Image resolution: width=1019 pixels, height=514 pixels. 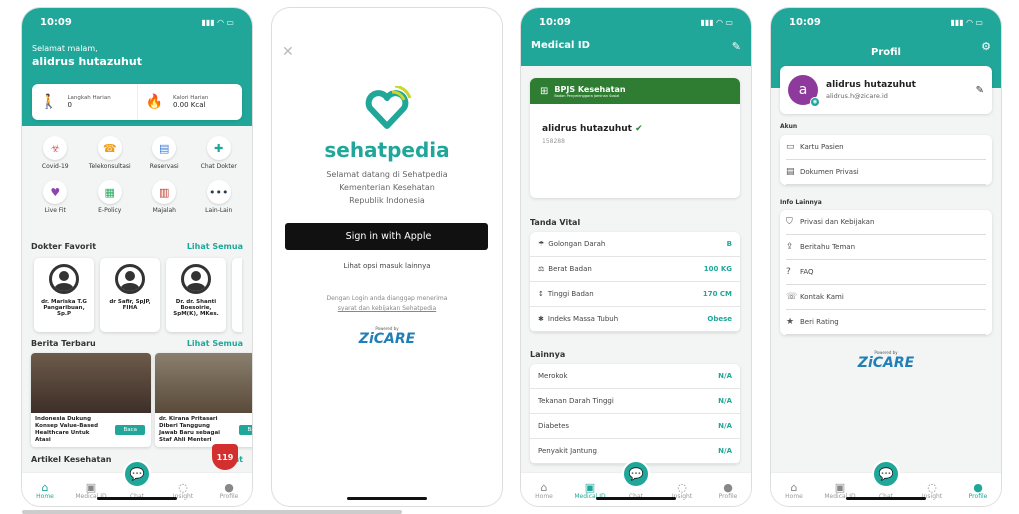 What do you see at coordinates (886, 297) in the screenshot?
I see `menu-item-kontak-kami: ☏ Kontak Kami` at bounding box center [886, 297].